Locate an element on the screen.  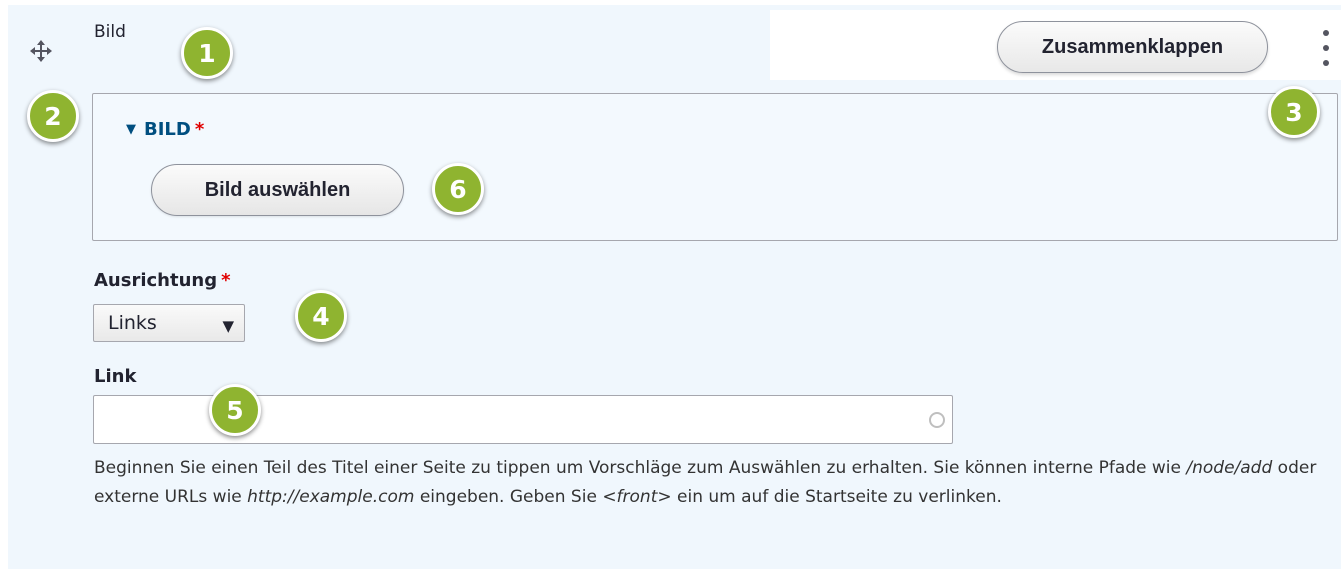
callout-marker-1: 1 is located at coordinates (207, 53).